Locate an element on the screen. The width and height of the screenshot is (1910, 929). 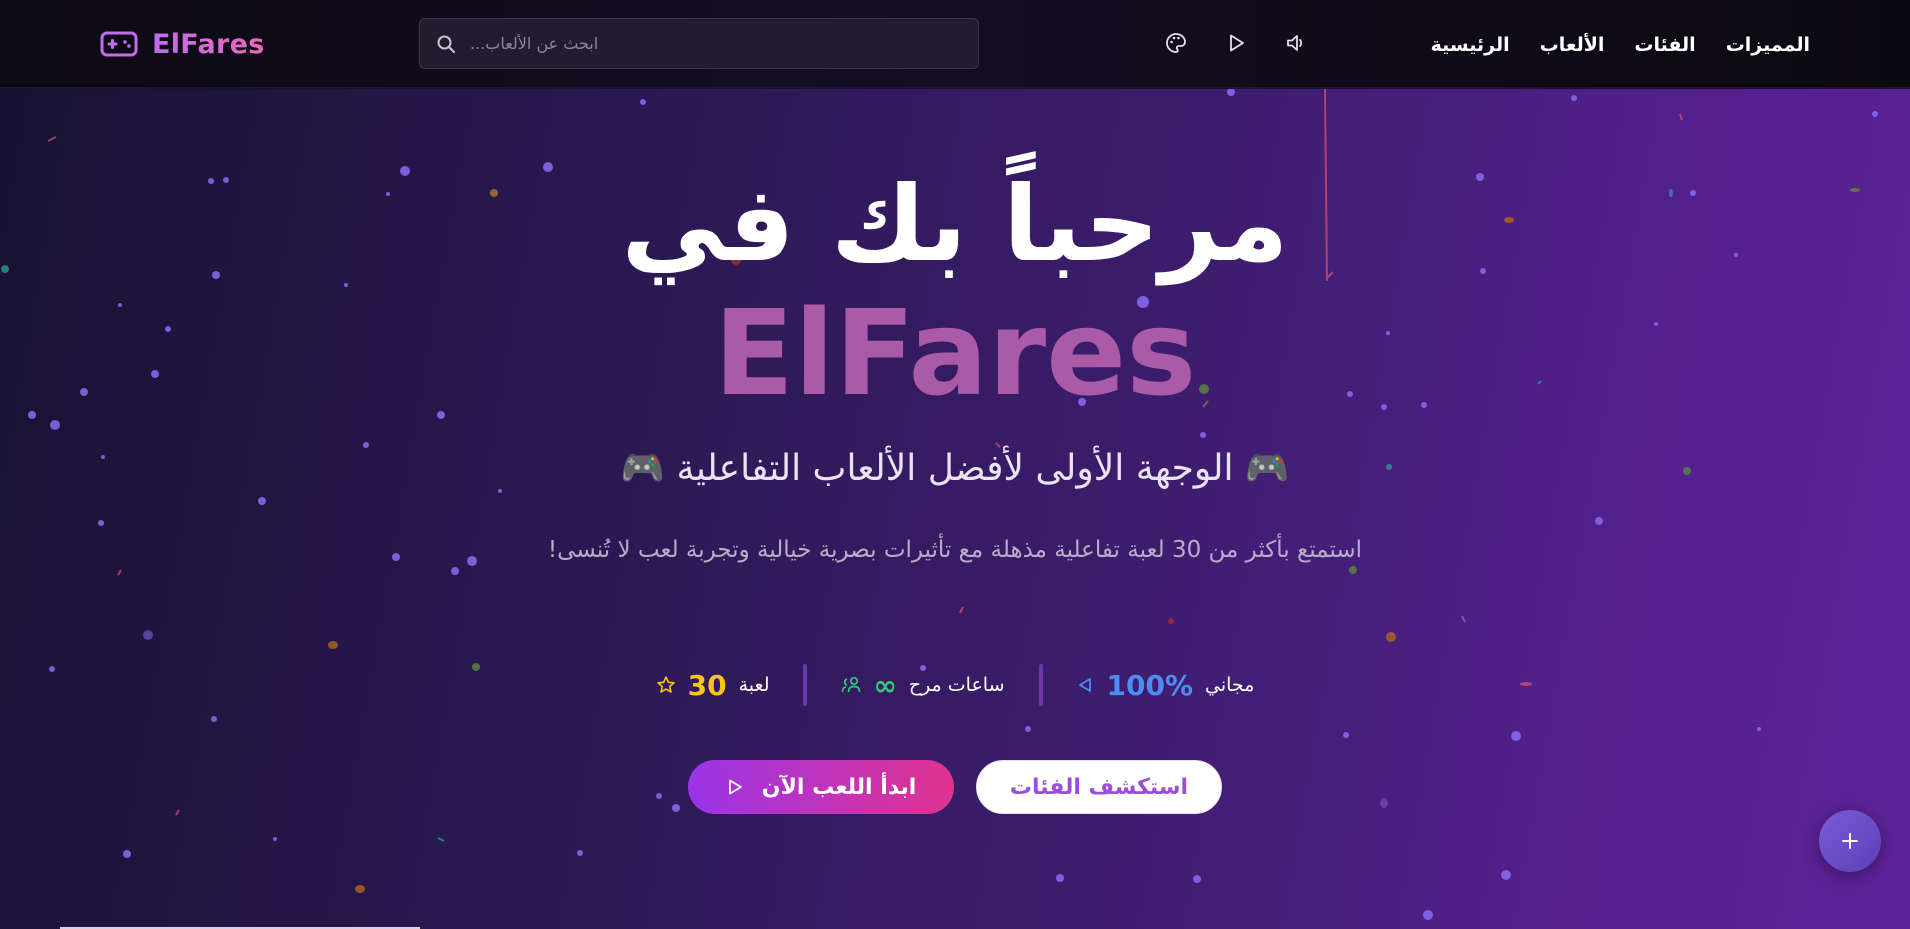
star-icon is located at coordinates (665, 684).